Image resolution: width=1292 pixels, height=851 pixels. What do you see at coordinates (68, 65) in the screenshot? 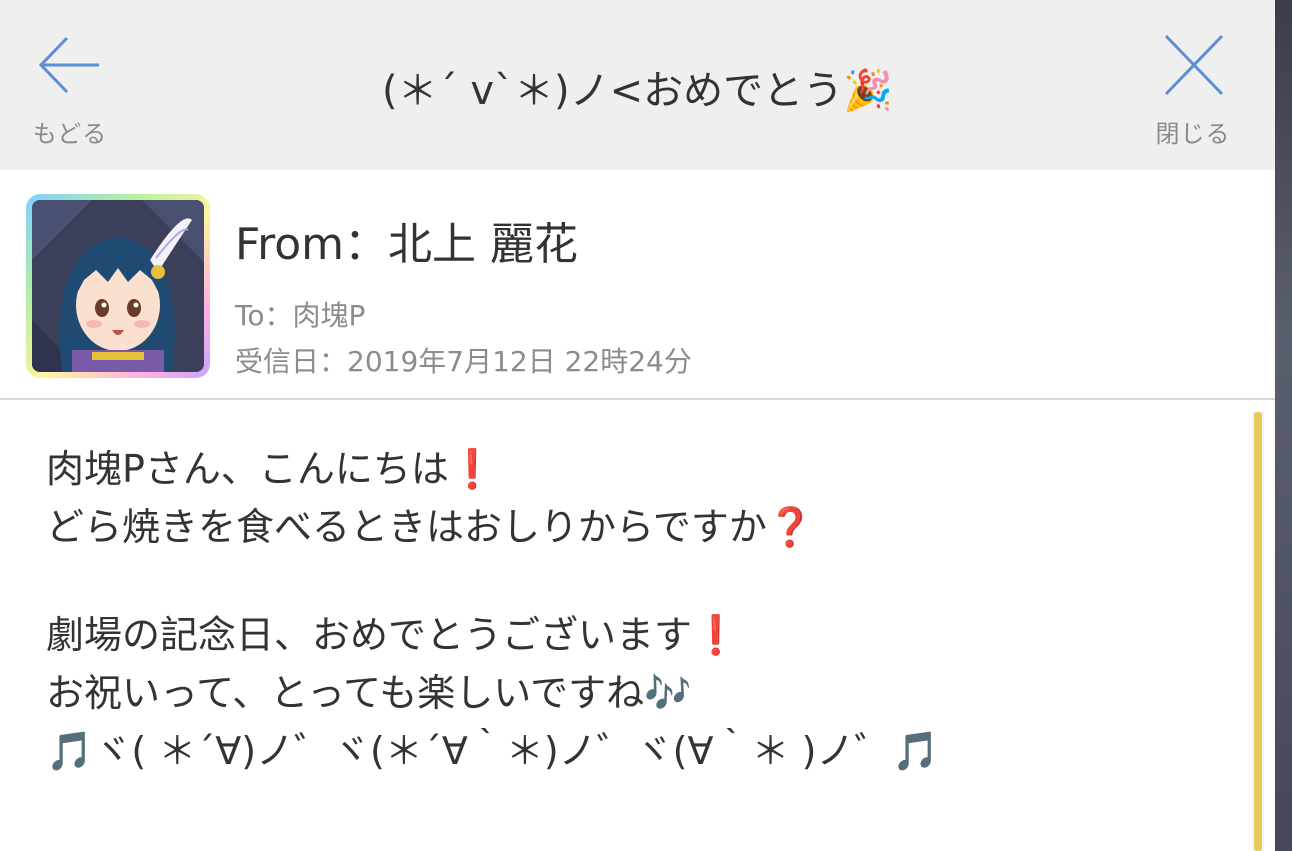
I see `arrow-left-icon` at bounding box center [68, 65].